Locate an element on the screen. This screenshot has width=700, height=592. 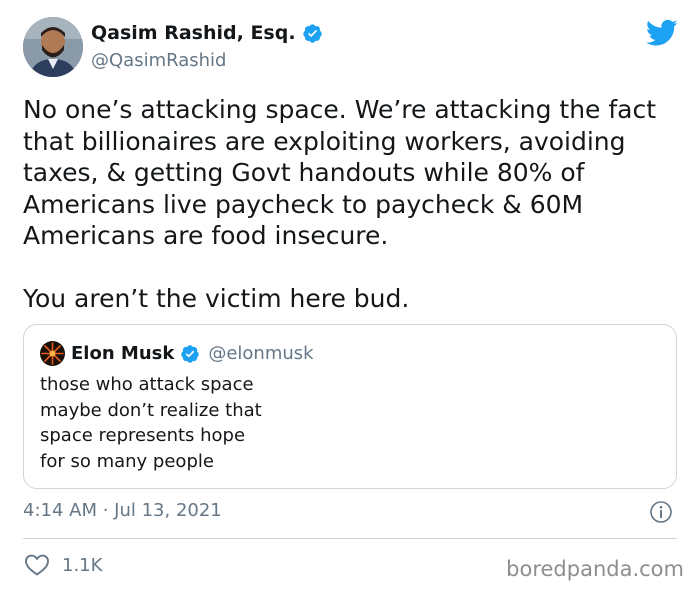
quoted-tweet-line: maybe don’t realize that is located at coordinates (151, 410).